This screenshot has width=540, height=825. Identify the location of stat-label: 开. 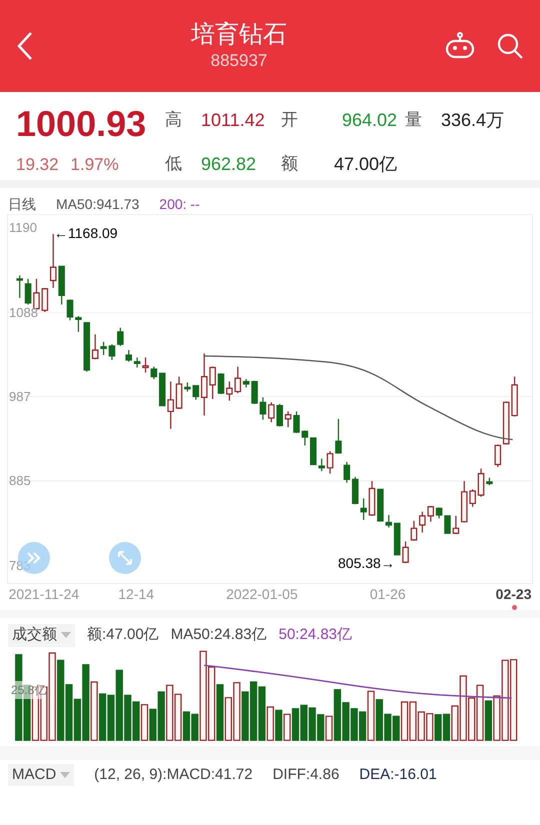
(290, 120).